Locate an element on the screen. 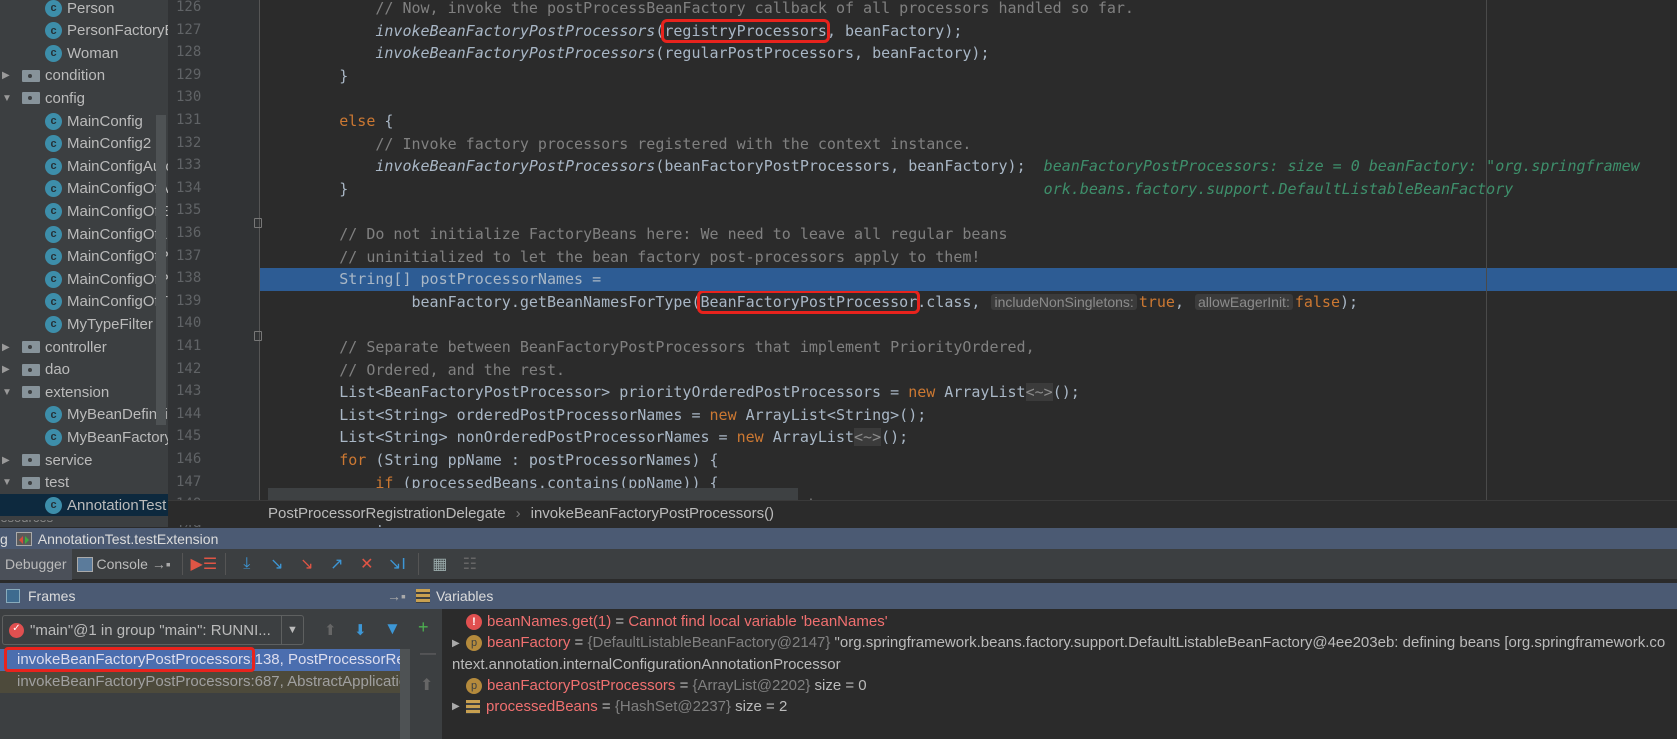 The height and width of the screenshot is (739, 1677). console-icon is located at coordinates (84, 564).